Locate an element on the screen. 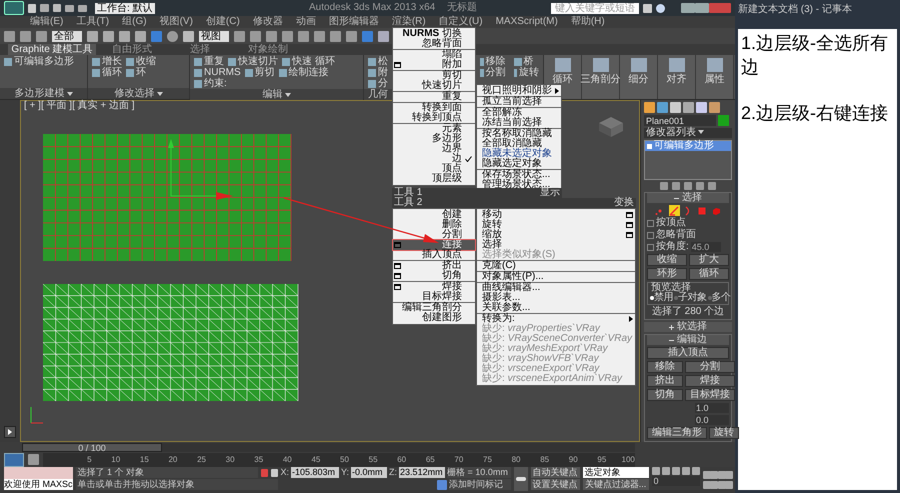 The width and height of the screenshot is (900, 493). checkbox-label: 按角度: is located at coordinates (672, 247).